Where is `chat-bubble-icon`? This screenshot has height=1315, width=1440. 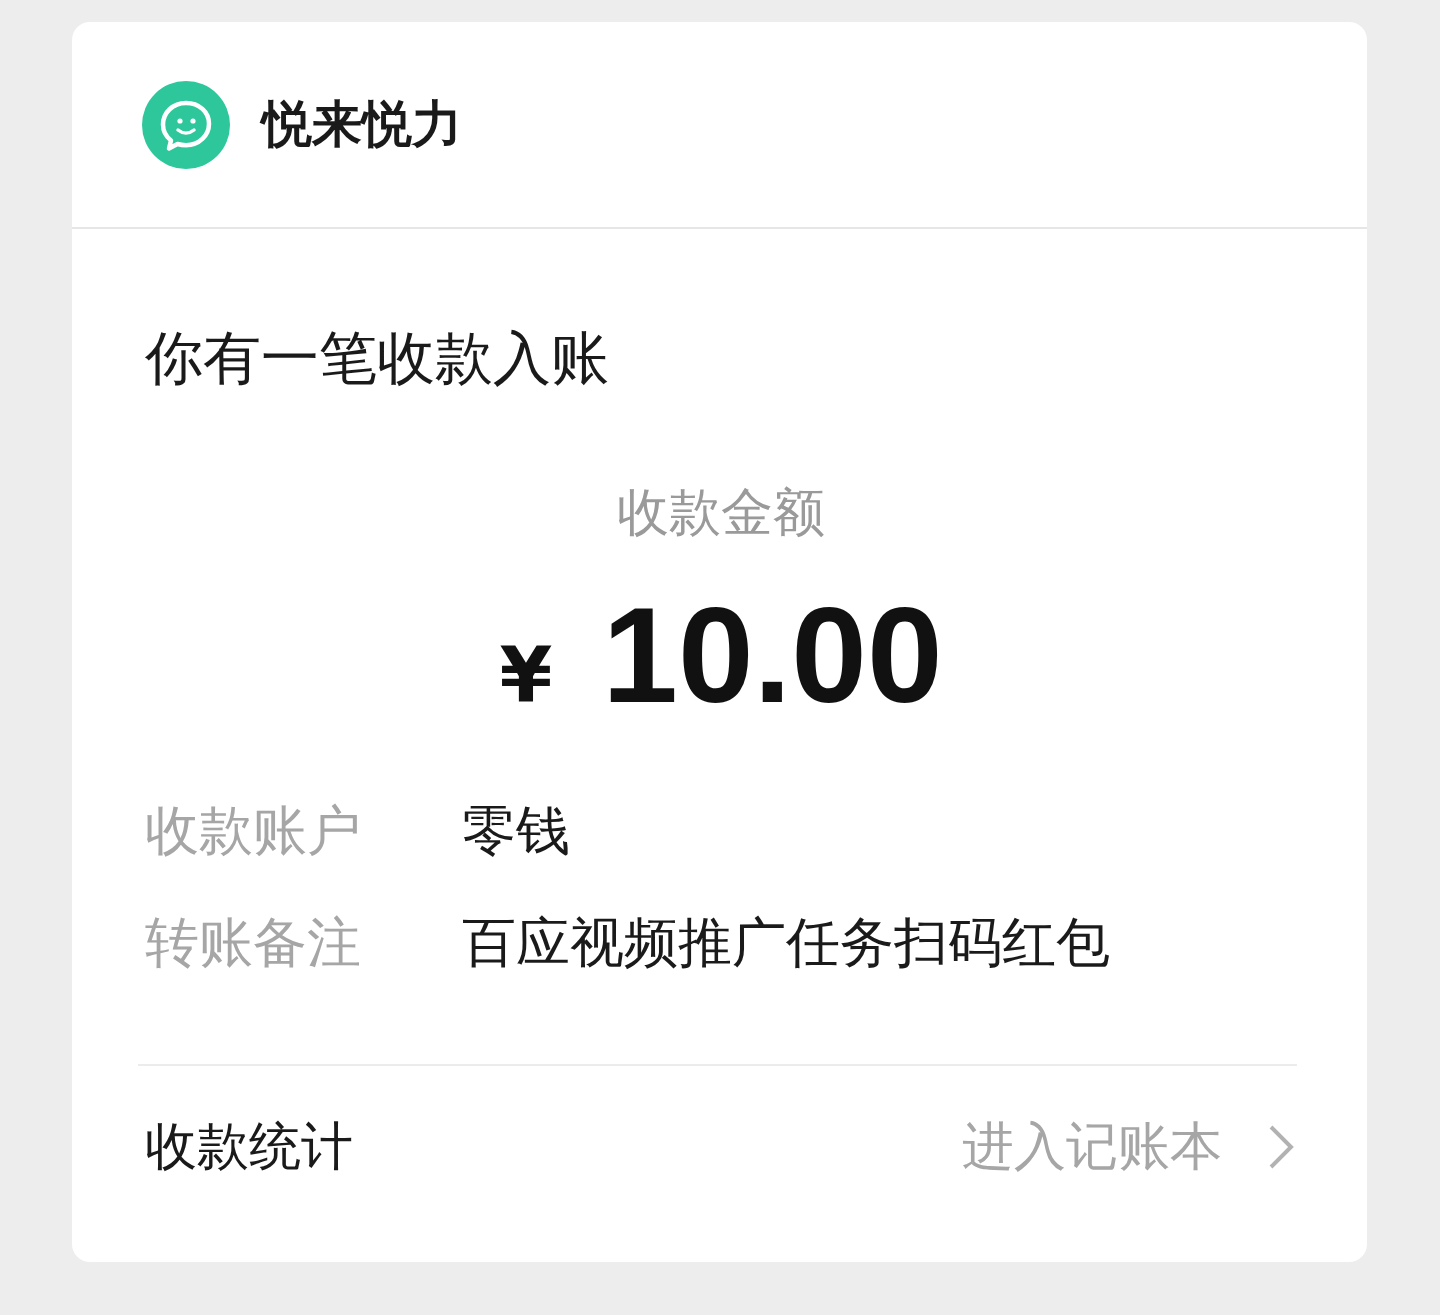
chat-bubble-icon is located at coordinates (186, 124).